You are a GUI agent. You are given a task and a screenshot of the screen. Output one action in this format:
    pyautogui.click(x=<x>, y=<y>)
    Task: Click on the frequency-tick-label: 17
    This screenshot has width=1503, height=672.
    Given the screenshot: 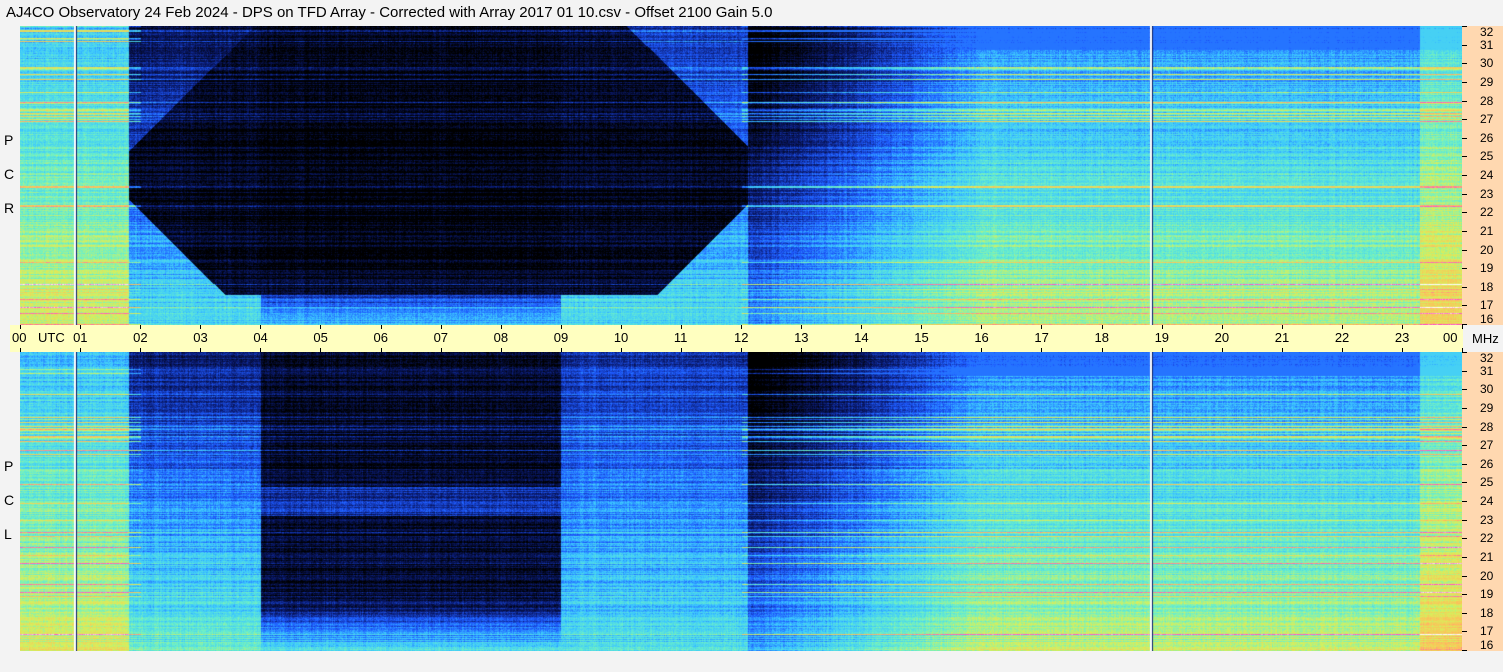 What is the action you would take?
    pyautogui.click(x=1487, y=305)
    